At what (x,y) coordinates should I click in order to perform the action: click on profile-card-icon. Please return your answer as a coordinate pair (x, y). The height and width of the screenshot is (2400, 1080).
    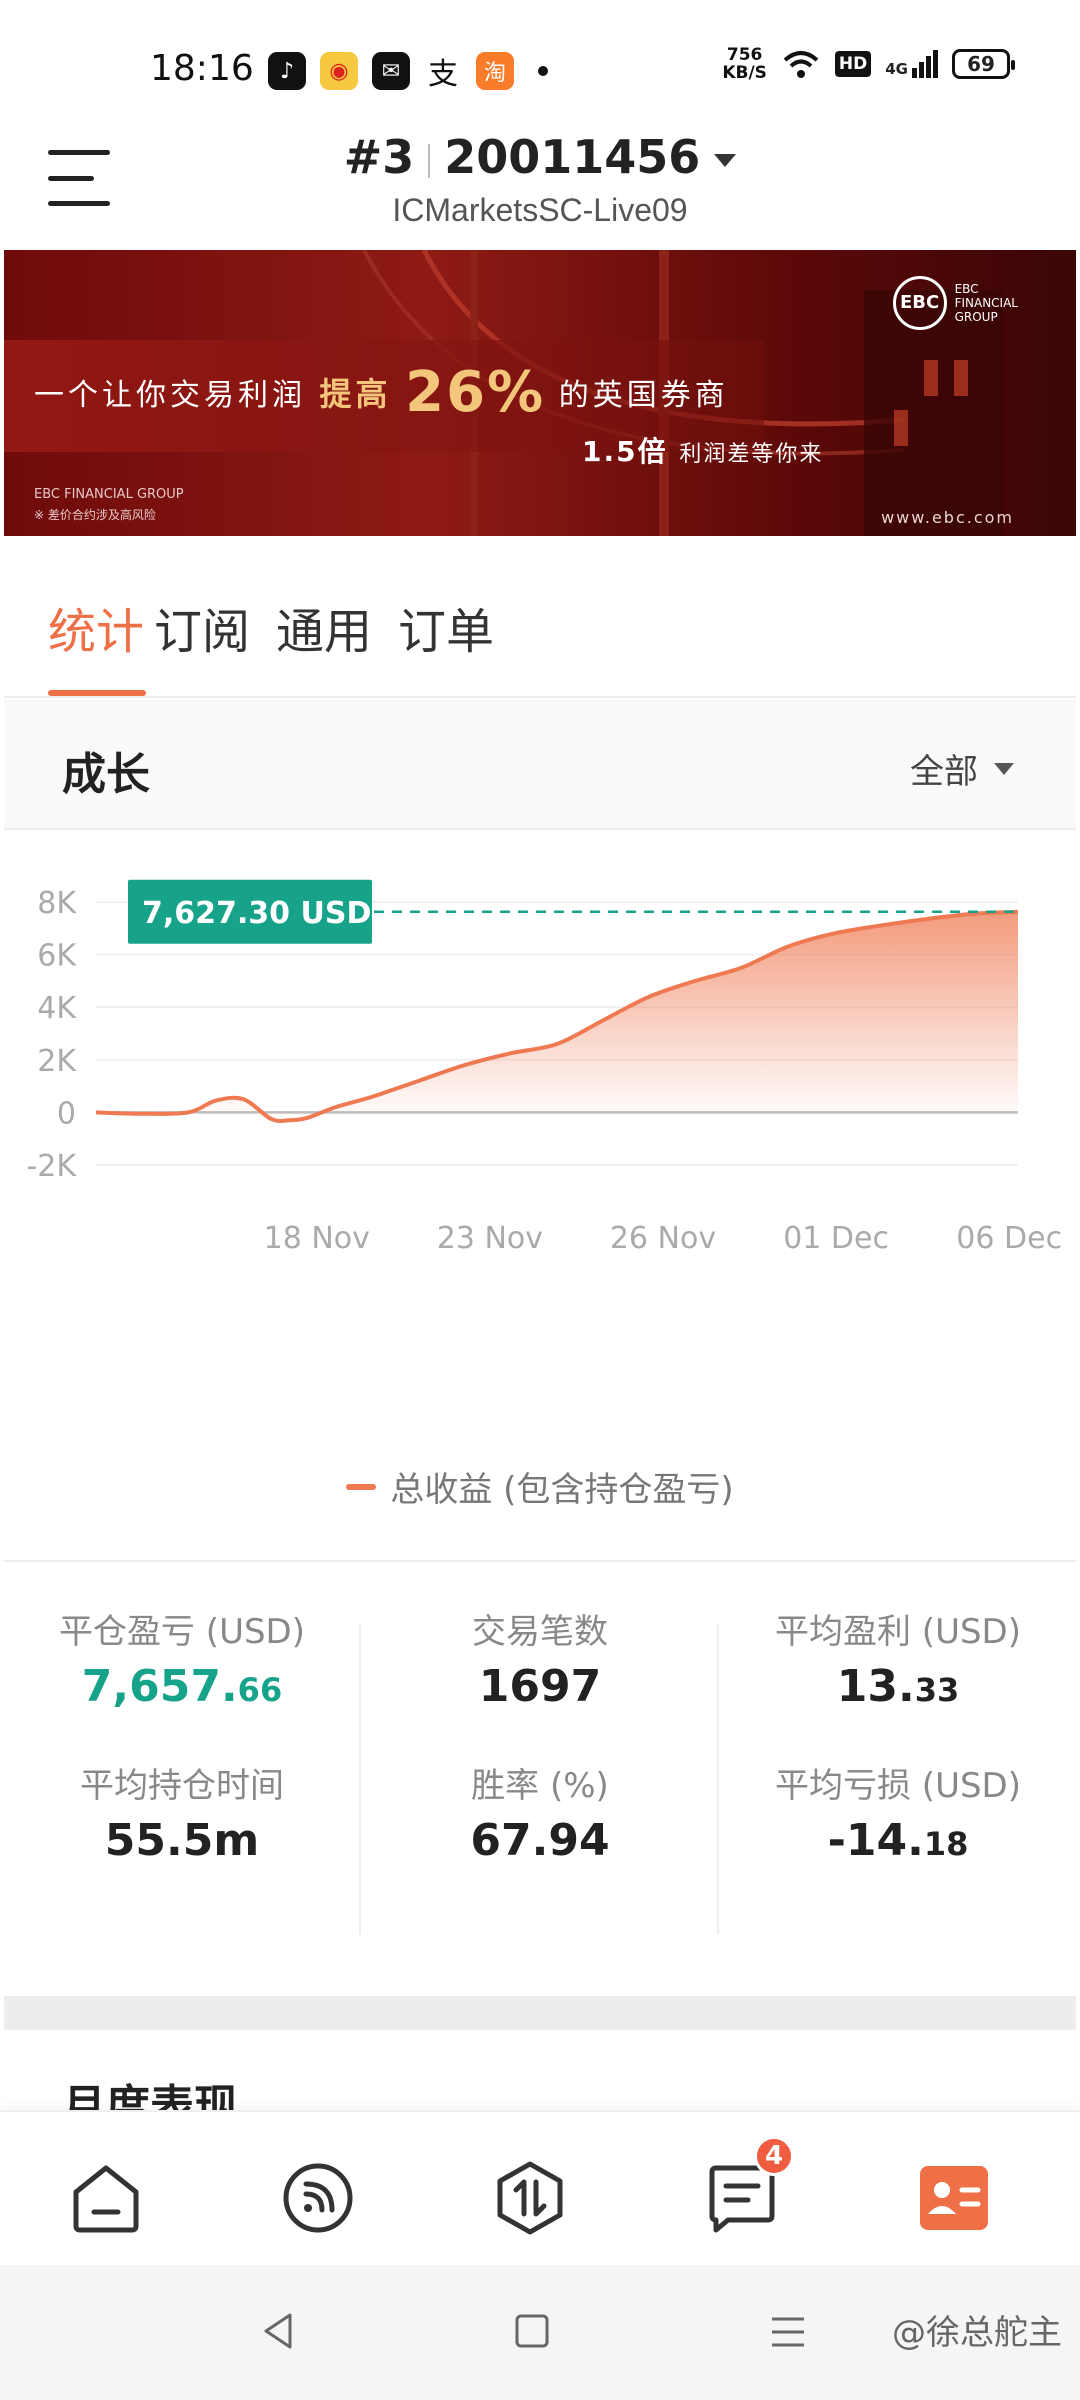
    Looking at the image, I should click on (954, 2198).